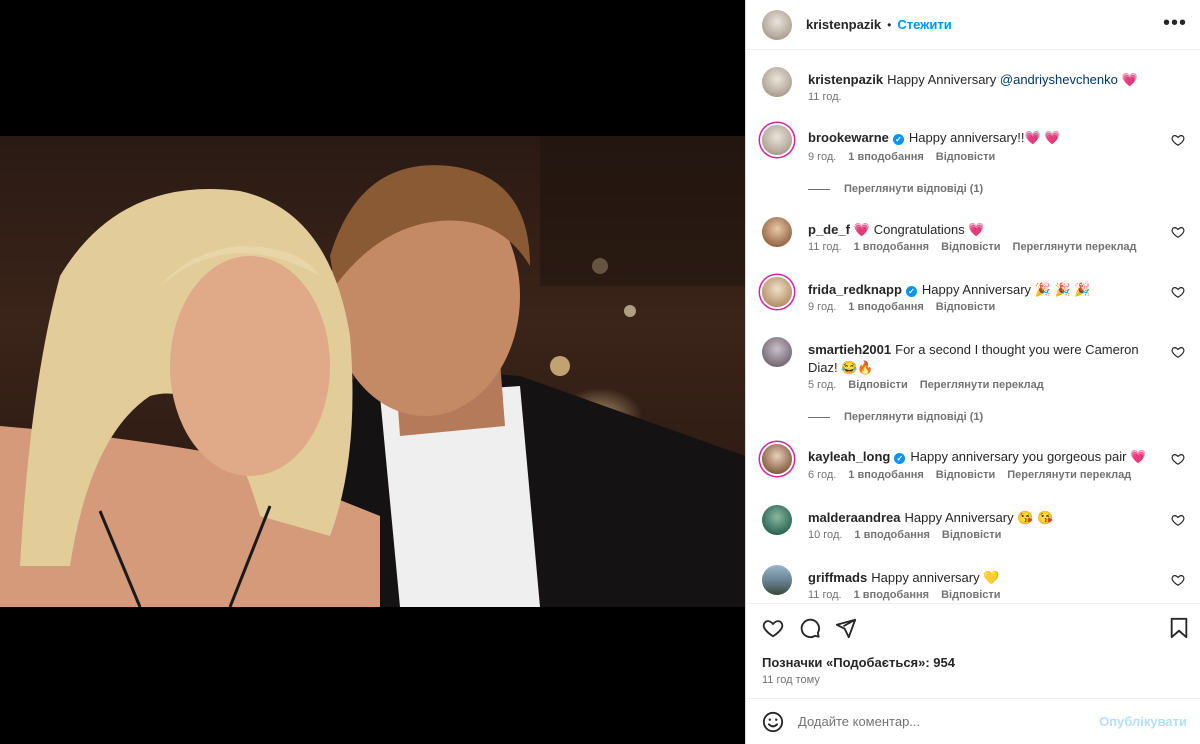  What do you see at coordinates (1129, 79) in the screenshot?
I see `caption-emoji: 💗` at bounding box center [1129, 79].